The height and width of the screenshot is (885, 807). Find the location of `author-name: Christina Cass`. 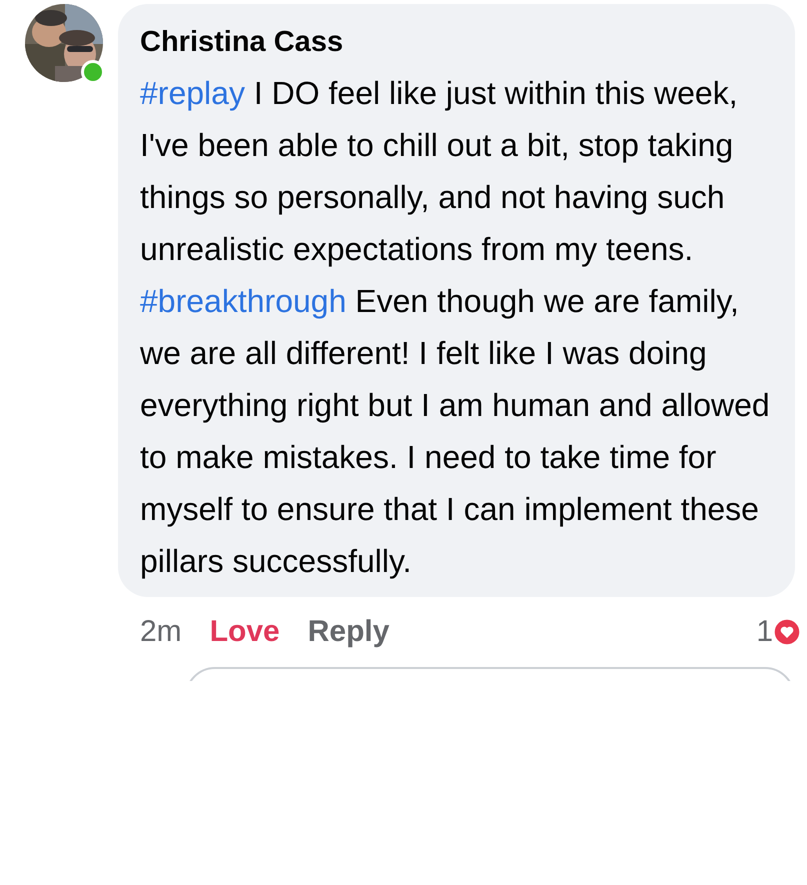

author-name: Christina Cass is located at coordinates (242, 42).